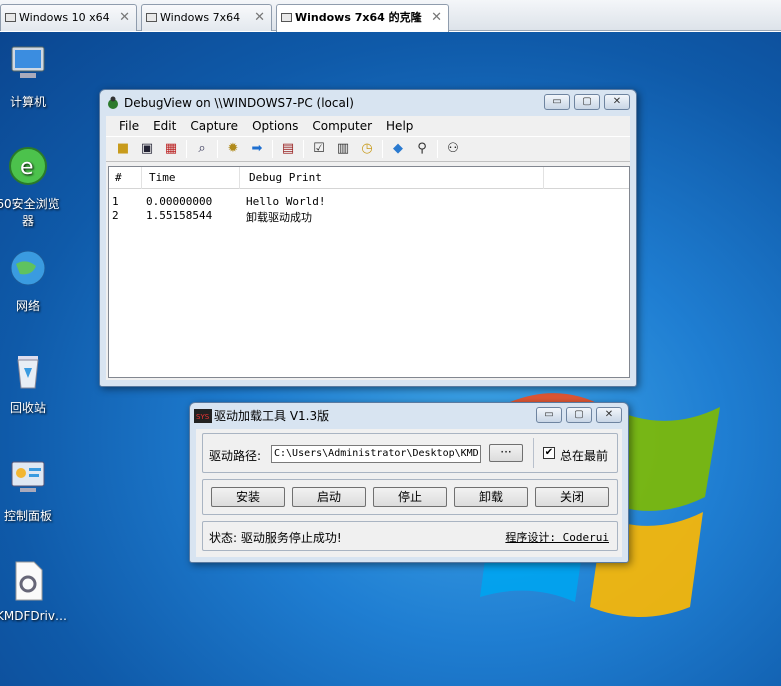 This screenshot has width=781, height=686. Describe the element at coordinates (164, 126) in the screenshot. I see `menu-edit: Edit` at that location.